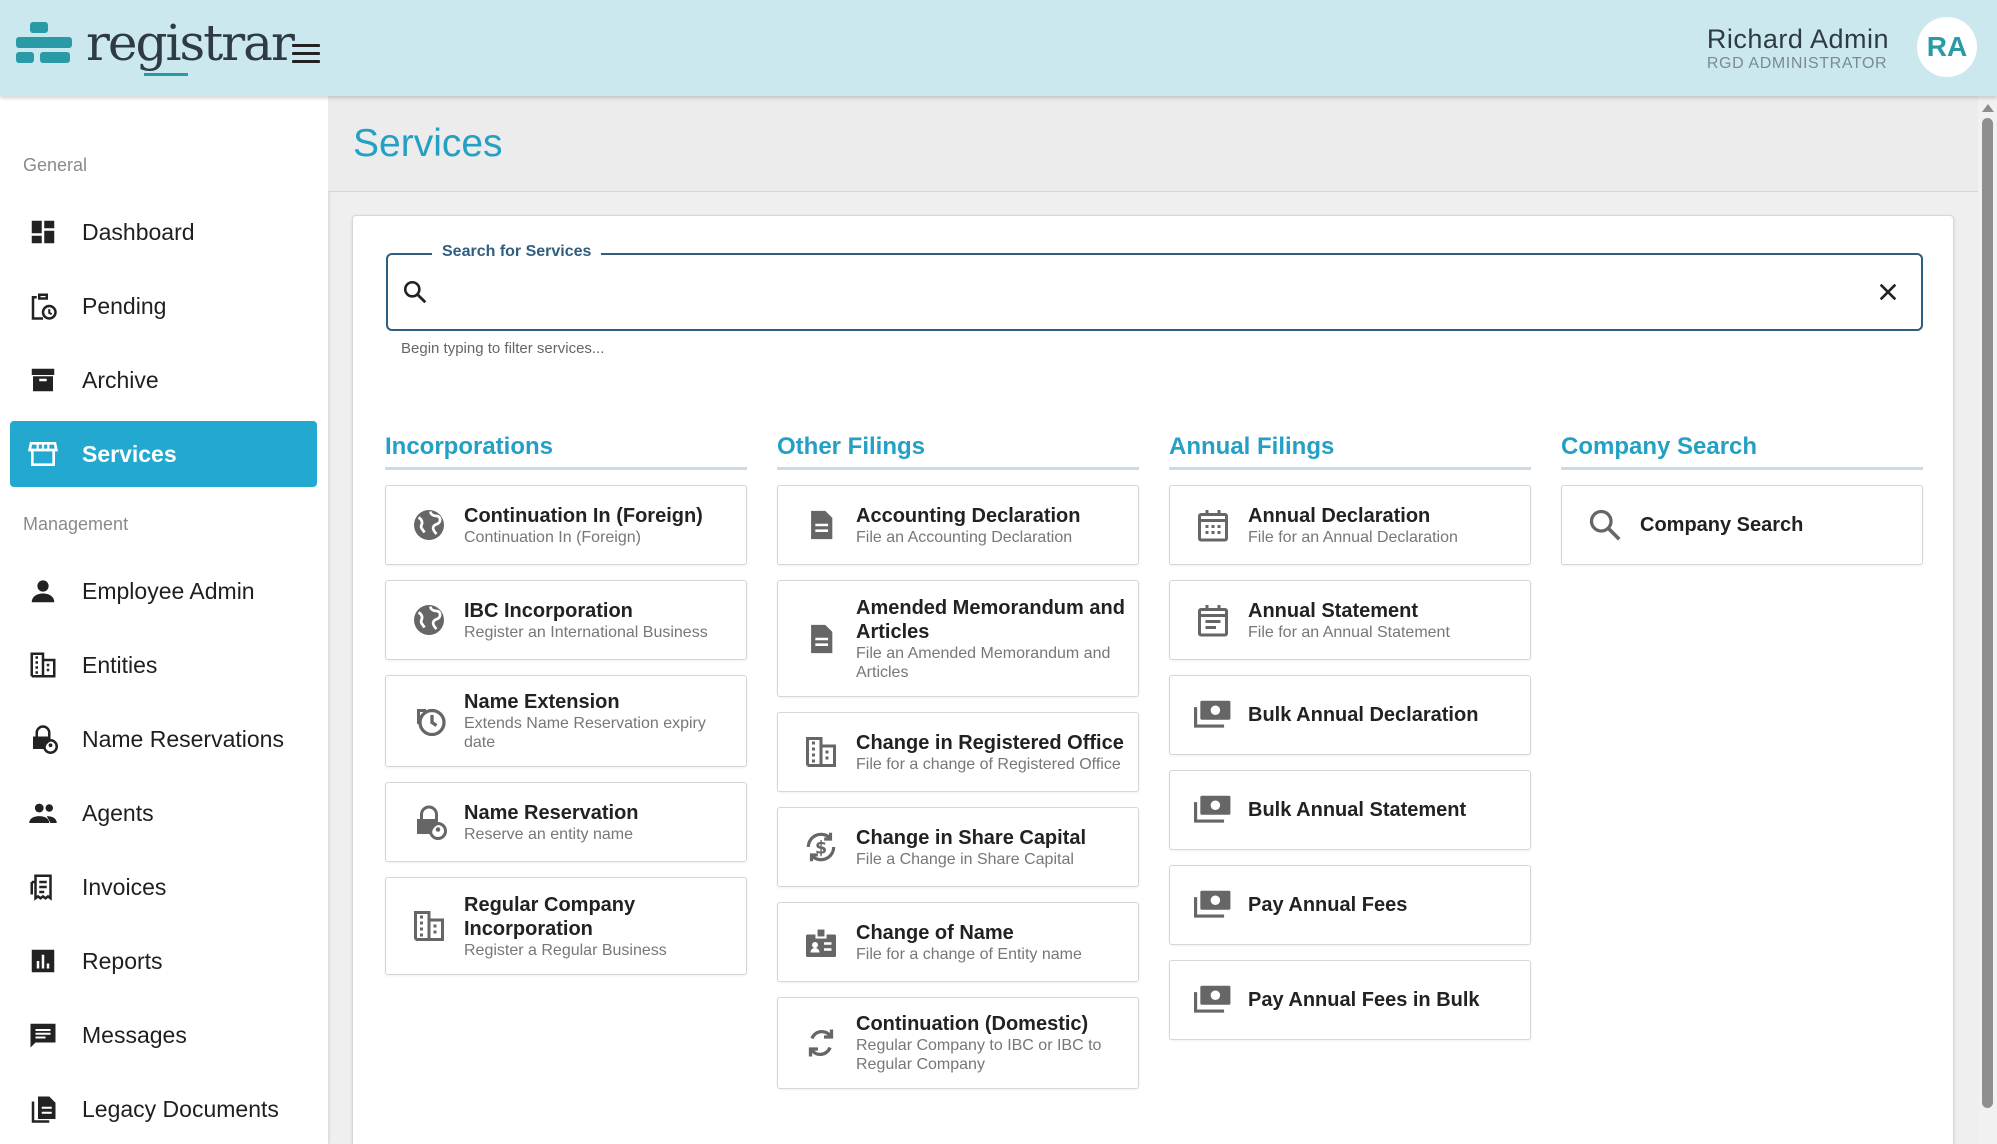 The width and height of the screenshot is (1997, 1144). I want to click on sidebar-item-dashboard: Dashboard, so click(163, 232).